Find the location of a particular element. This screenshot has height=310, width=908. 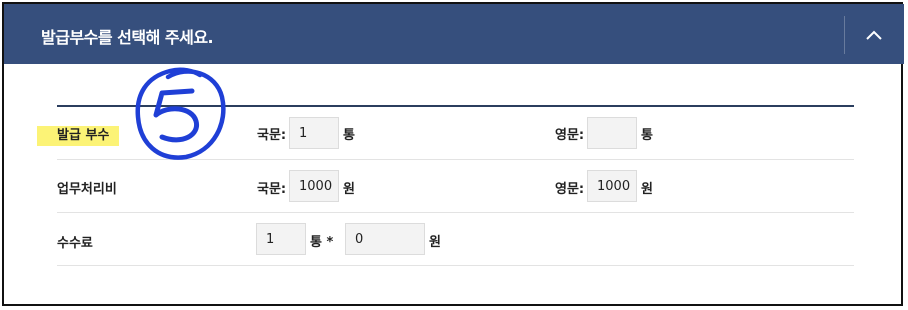

row-label-copies: 발급 부수 is located at coordinates (83, 135).